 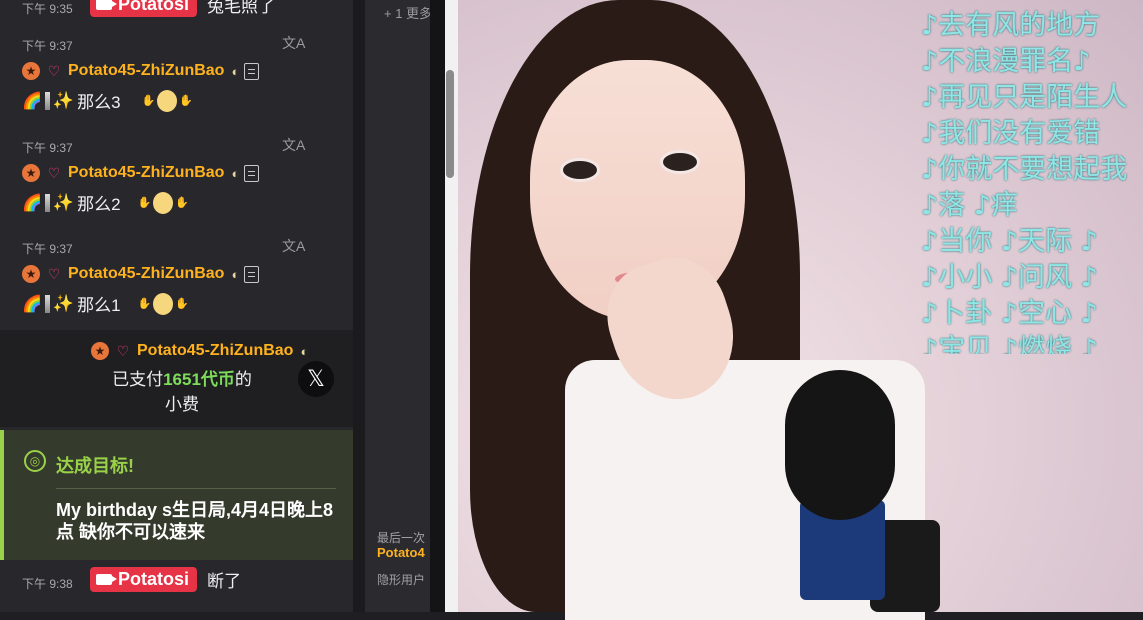 I want to click on last-label: 最后一次, so click(x=401, y=538).